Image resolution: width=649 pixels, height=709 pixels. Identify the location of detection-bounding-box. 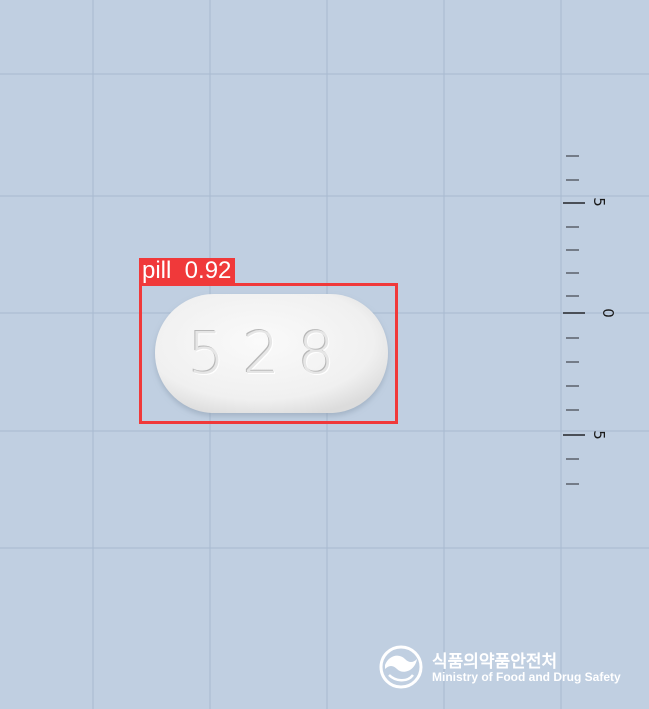
(268, 353).